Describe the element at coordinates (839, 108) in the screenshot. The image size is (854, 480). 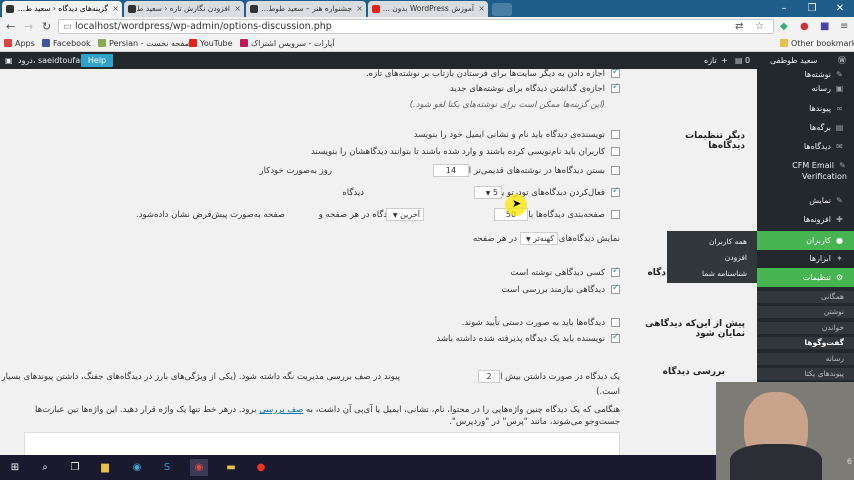
I see `link-icon: ∞` at that location.